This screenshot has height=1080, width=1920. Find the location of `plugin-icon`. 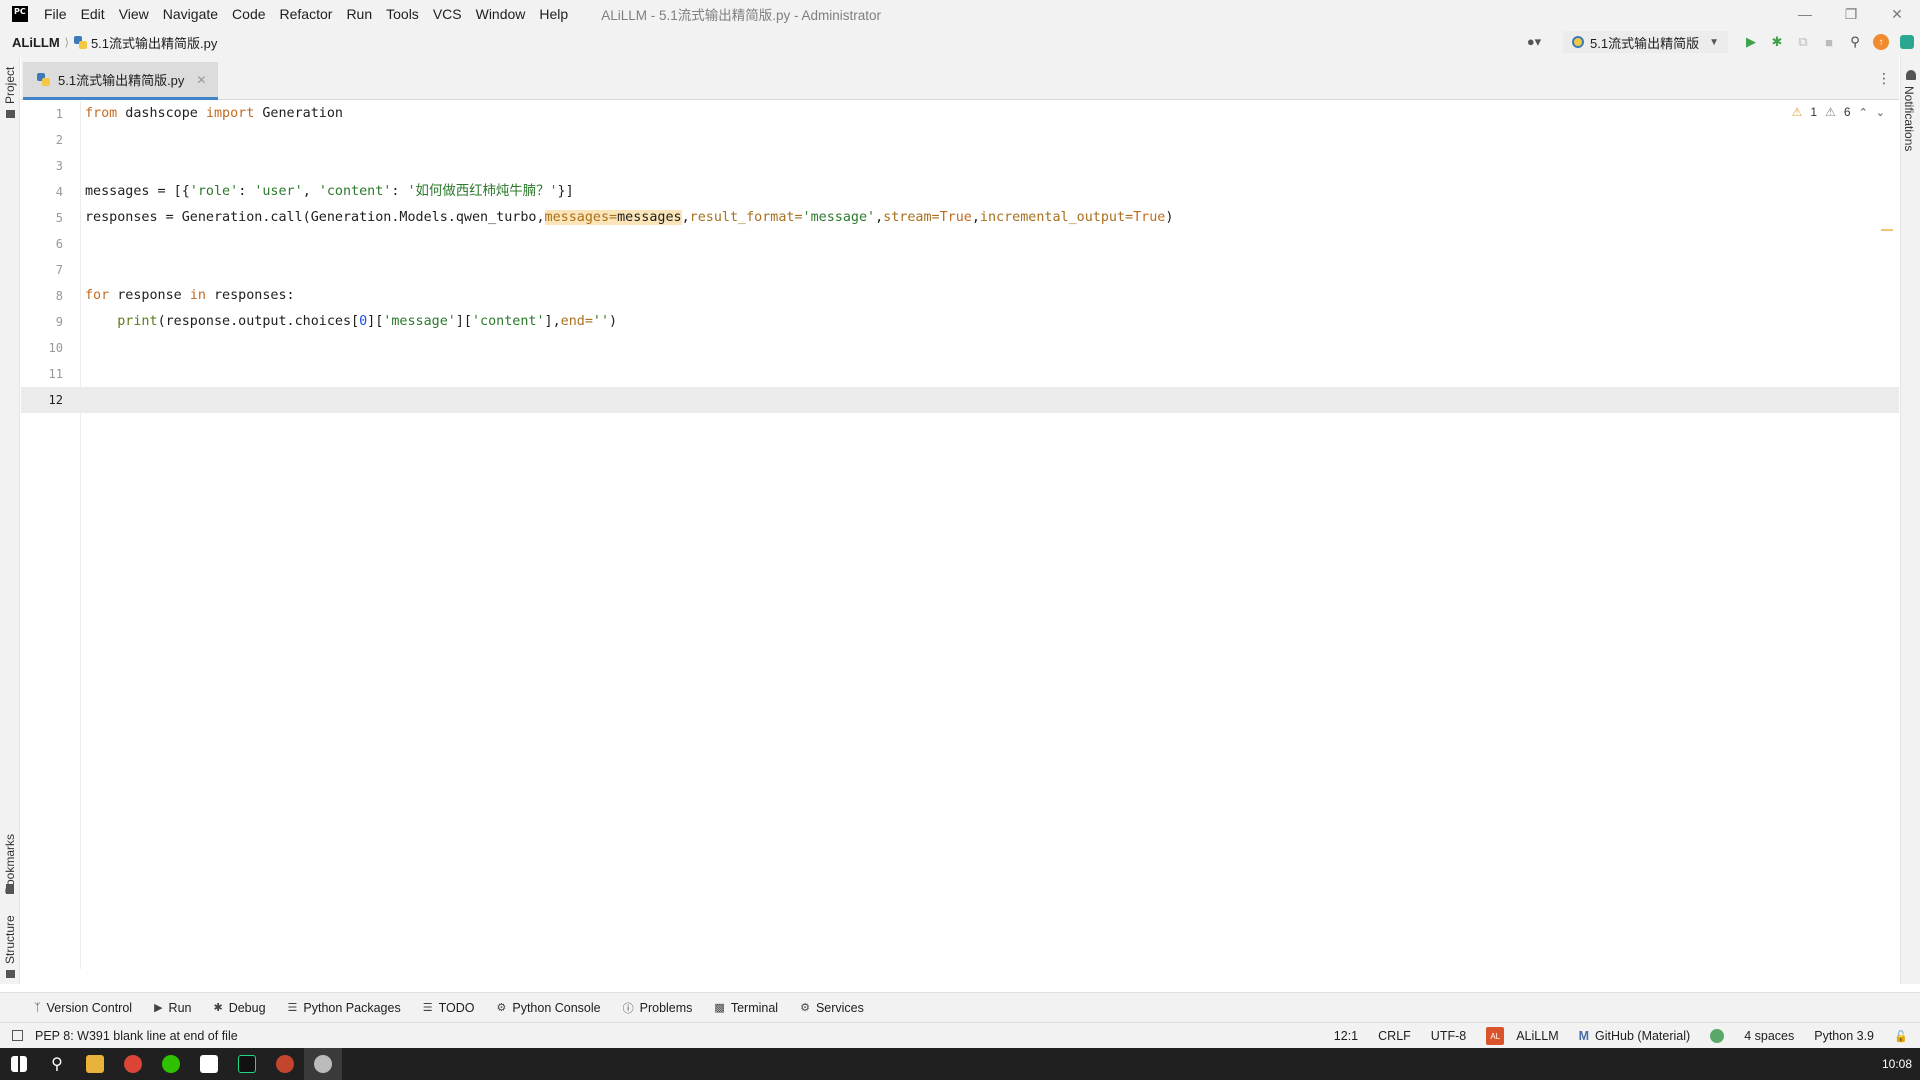

plugin-icon is located at coordinates (1907, 42).